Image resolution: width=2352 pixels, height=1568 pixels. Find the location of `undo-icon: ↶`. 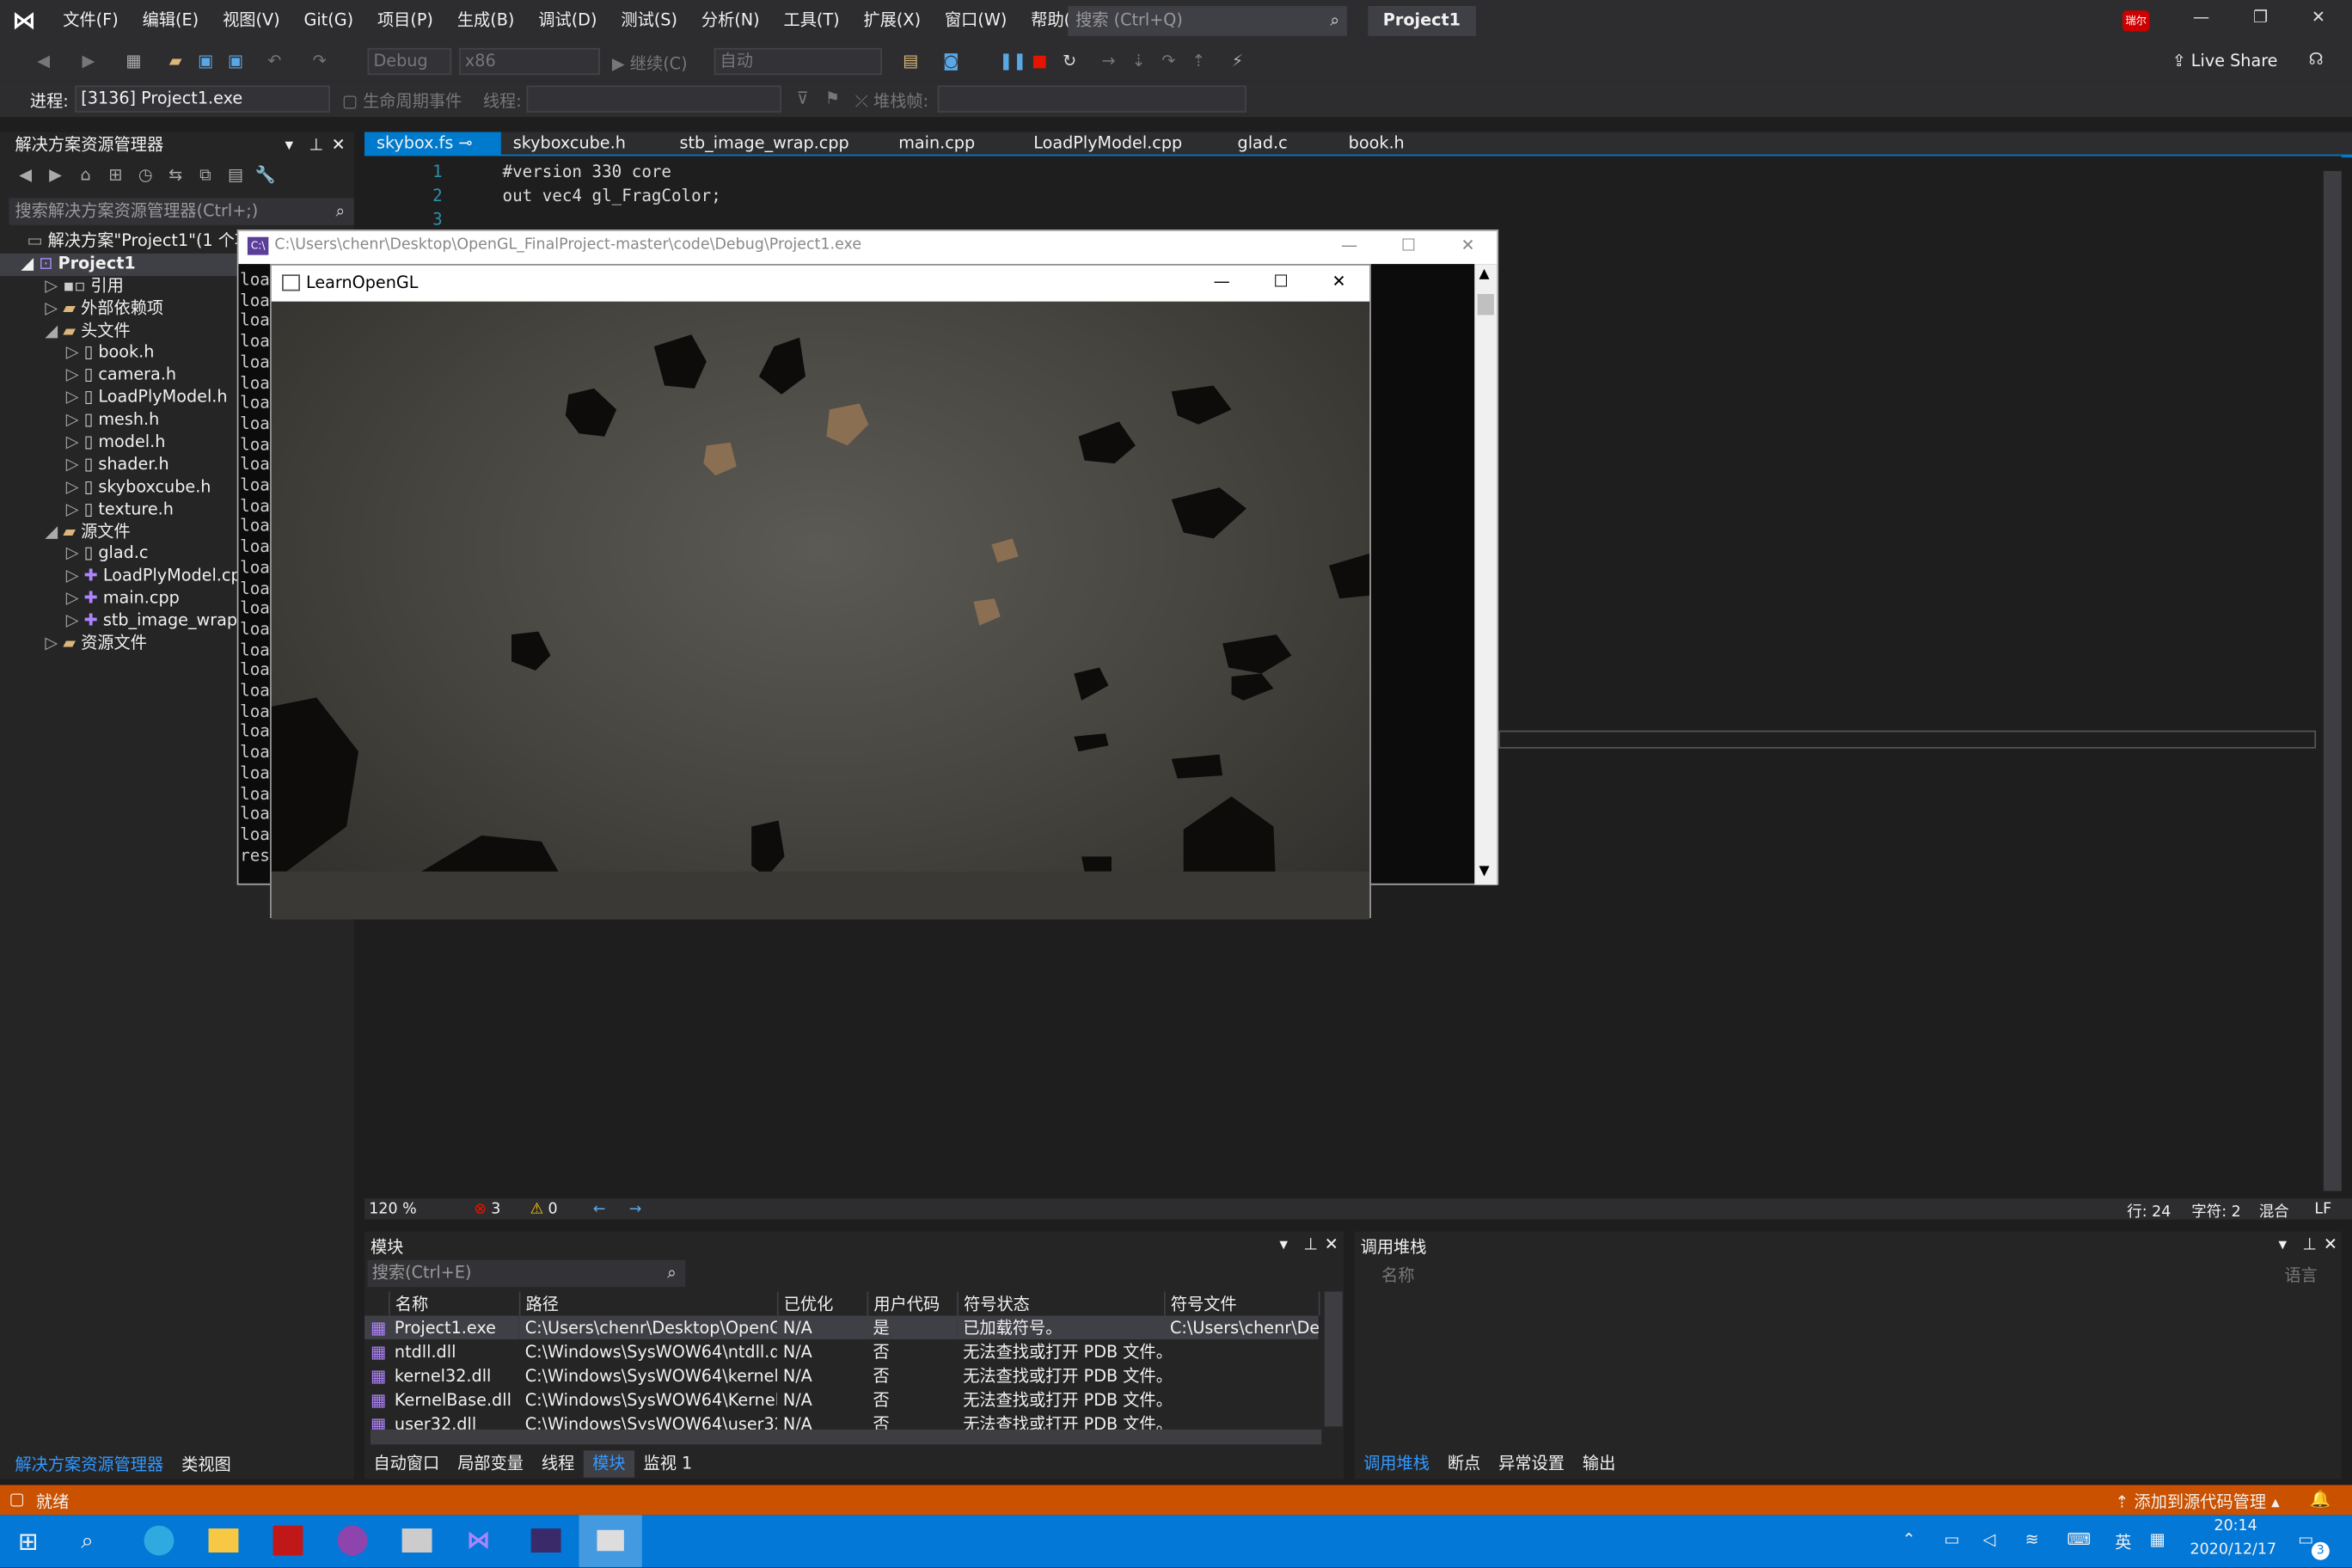

undo-icon: ↶ is located at coordinates (274, 61).